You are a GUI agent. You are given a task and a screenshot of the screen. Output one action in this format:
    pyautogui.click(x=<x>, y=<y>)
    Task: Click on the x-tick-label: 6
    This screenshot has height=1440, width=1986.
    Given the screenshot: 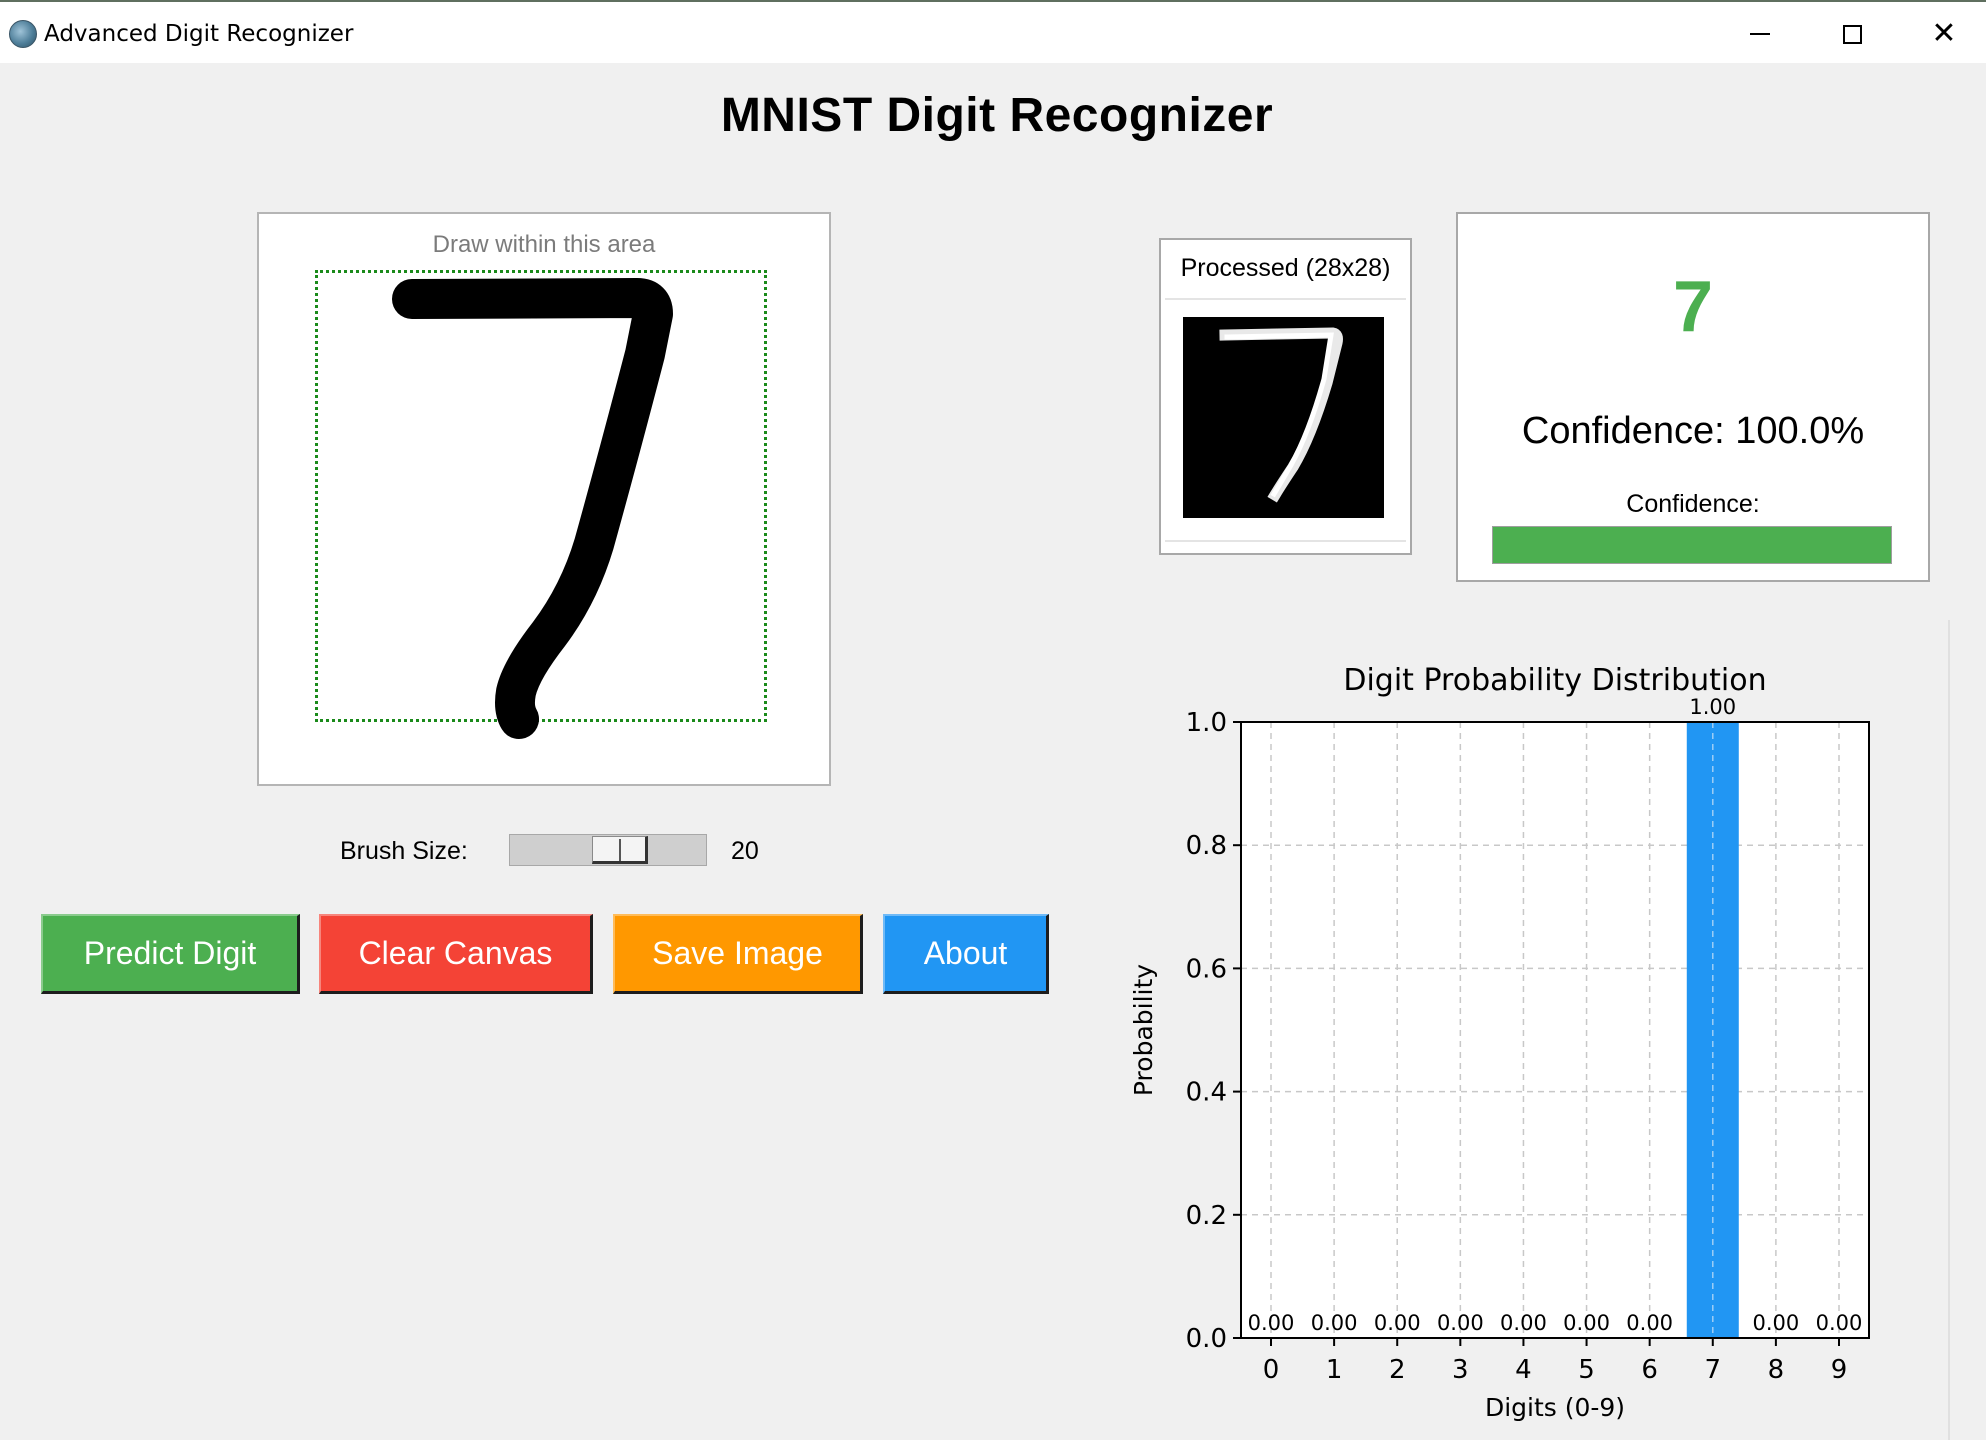 What is the action you would take?
    pyautogui.click(x=1649, y=1370)
    